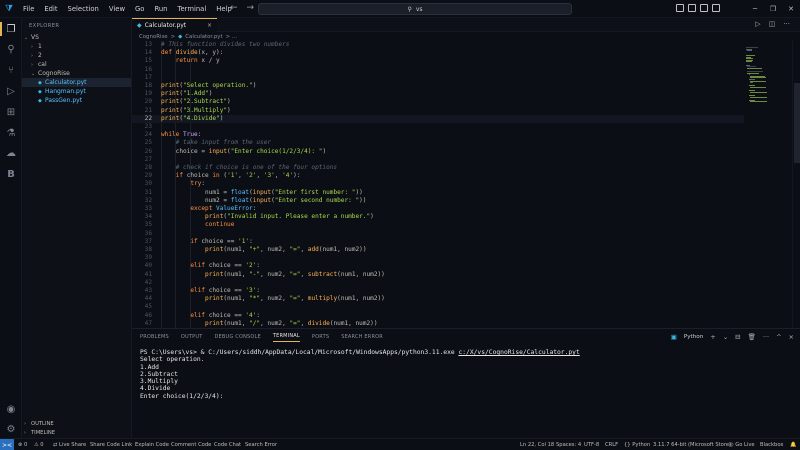 The width and height of the screenshot is (800, 450). I want to click on restore-icon: ❐, so click(773, 9).